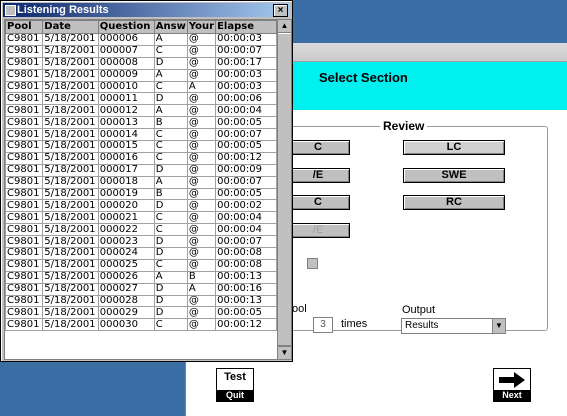 The height and width of the screenshot is (416, 567). Describe the element at coordinates (24, 27) in the screenshot. I see `column-header-pool: Pool` at that location.